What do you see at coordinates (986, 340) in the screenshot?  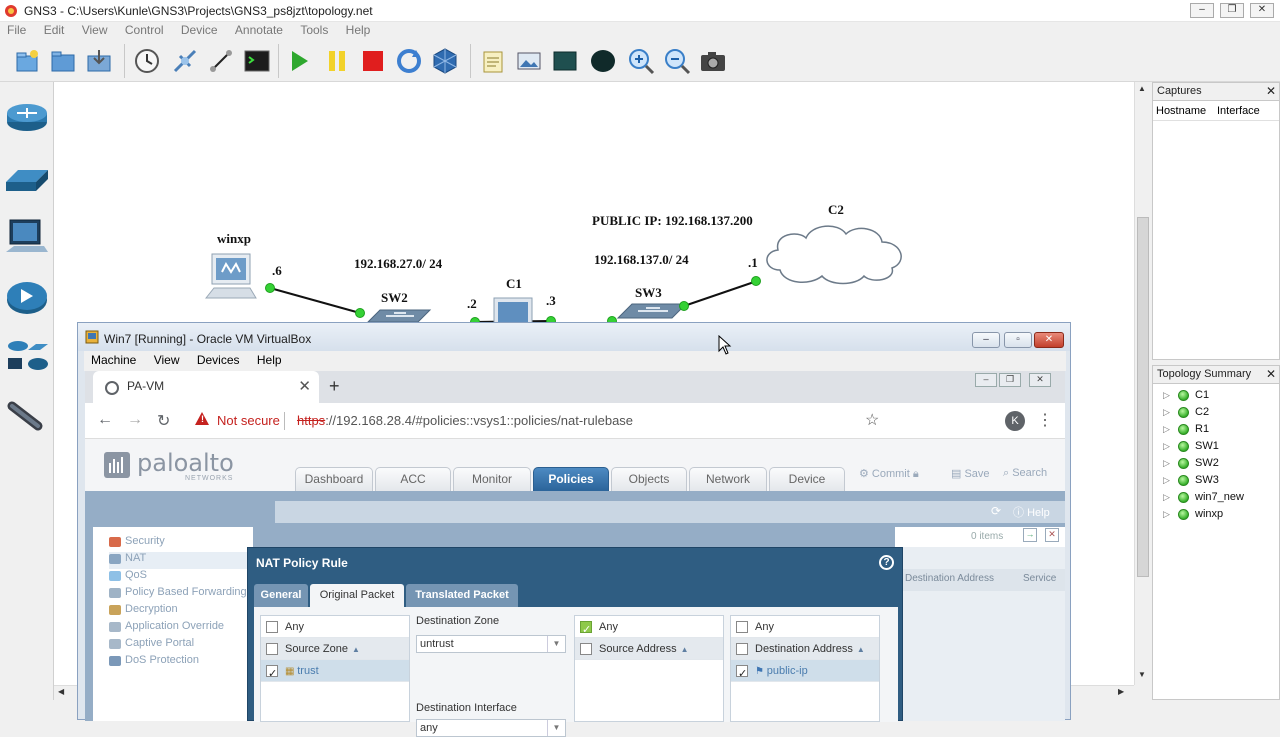 I see `vbox-minimize-button: –` at bounding box center [986, 340].